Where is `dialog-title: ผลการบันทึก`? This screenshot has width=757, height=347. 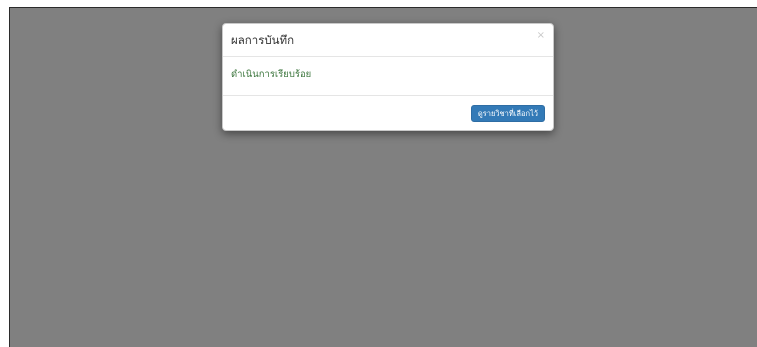
dialog-title: ผลการบันทึก is located at coordinates (263, 40).